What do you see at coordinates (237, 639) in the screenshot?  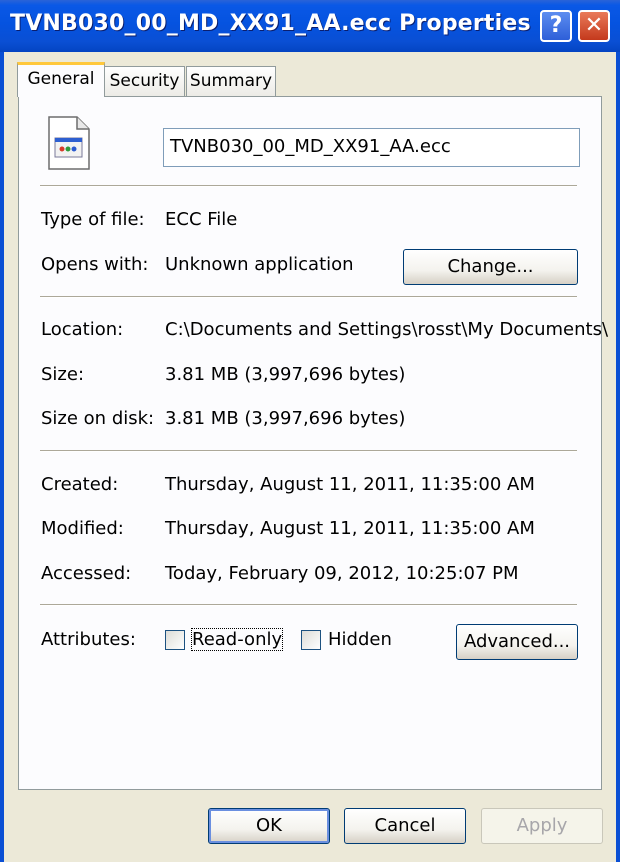 I see `read-only-label: Read-only` at bounding box center [237, 639].